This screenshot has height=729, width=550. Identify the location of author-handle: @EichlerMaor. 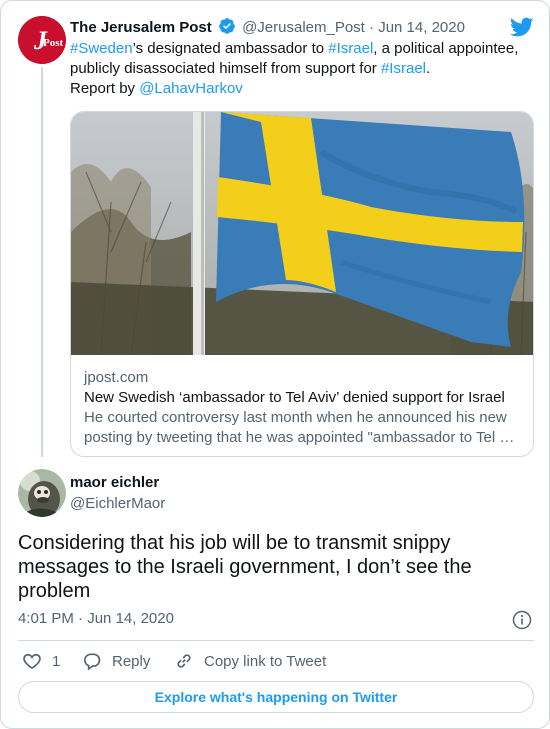
(117, 504).